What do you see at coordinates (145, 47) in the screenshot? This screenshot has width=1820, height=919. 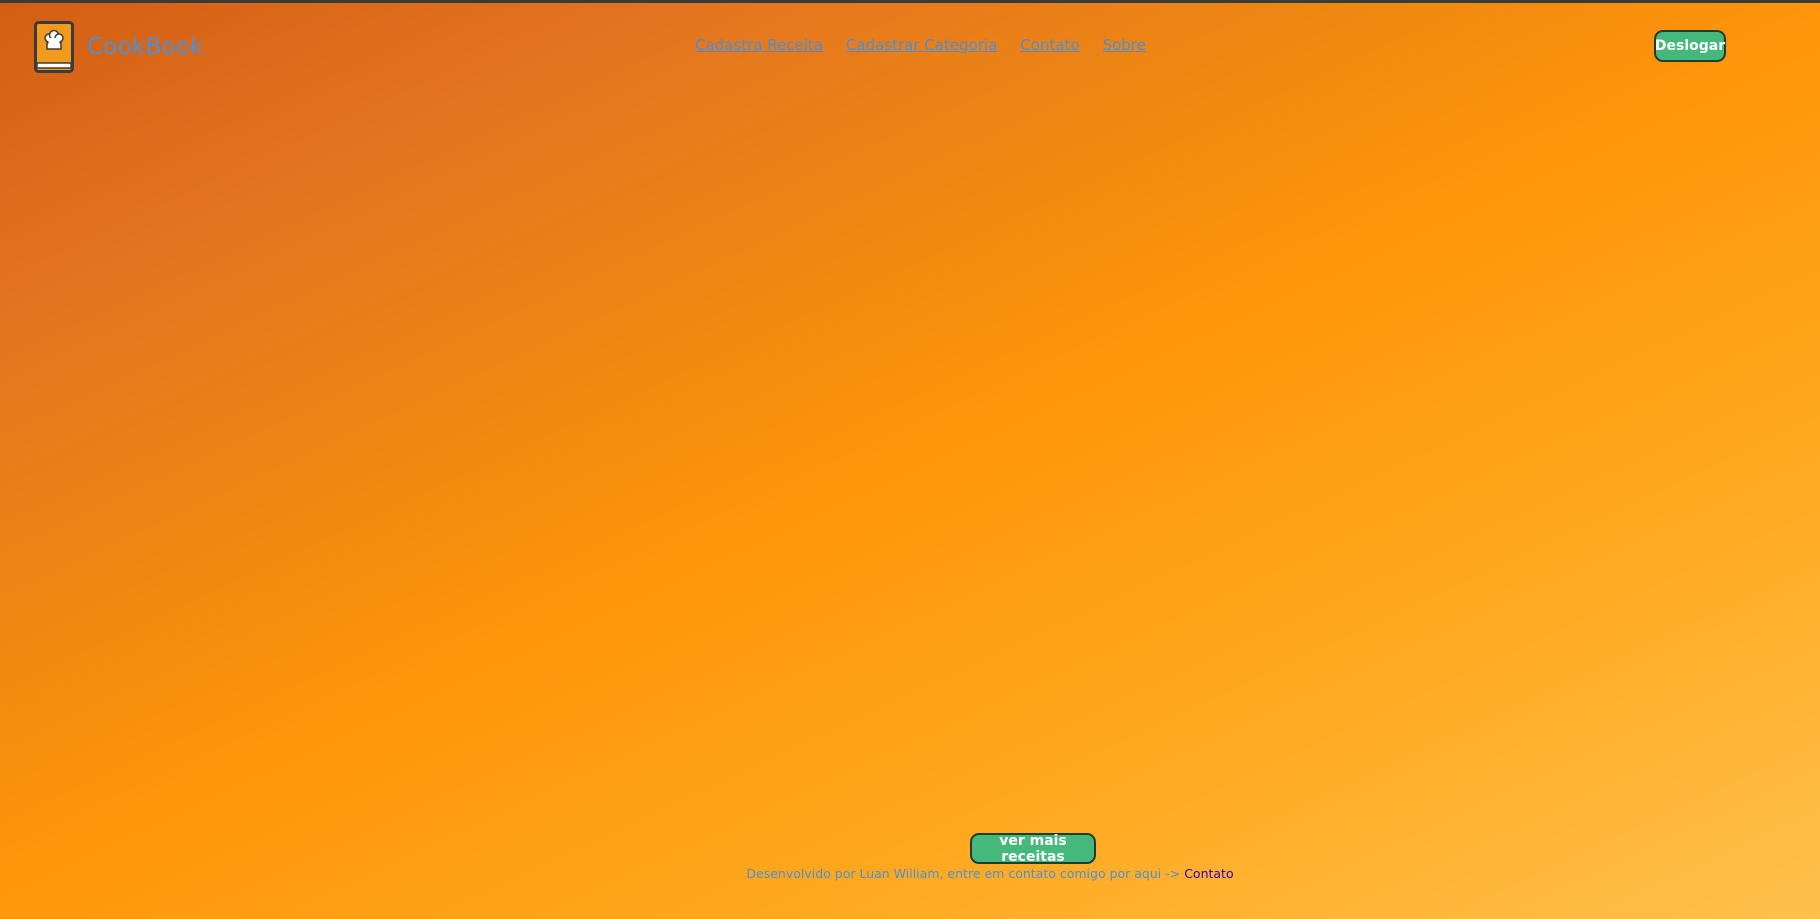 I see `brand-name: CookBook` at bounding box center [145, 47].